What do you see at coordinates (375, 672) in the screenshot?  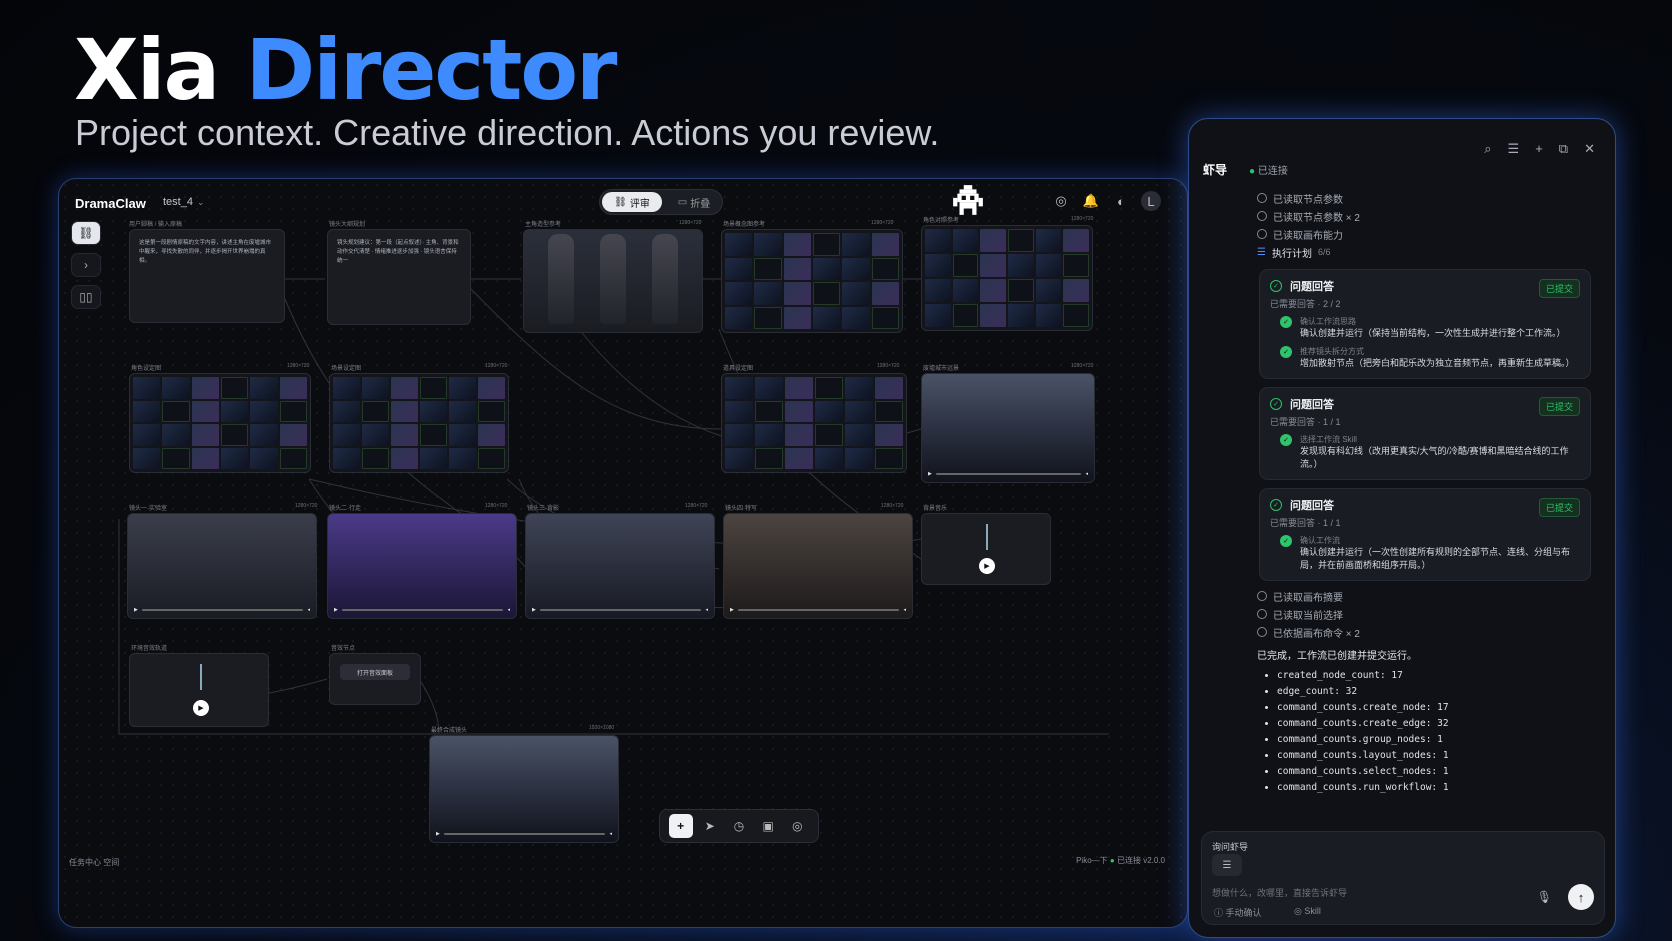 I see `open-sfx-button: 打开音效面板` at bounding box center [375, 672].